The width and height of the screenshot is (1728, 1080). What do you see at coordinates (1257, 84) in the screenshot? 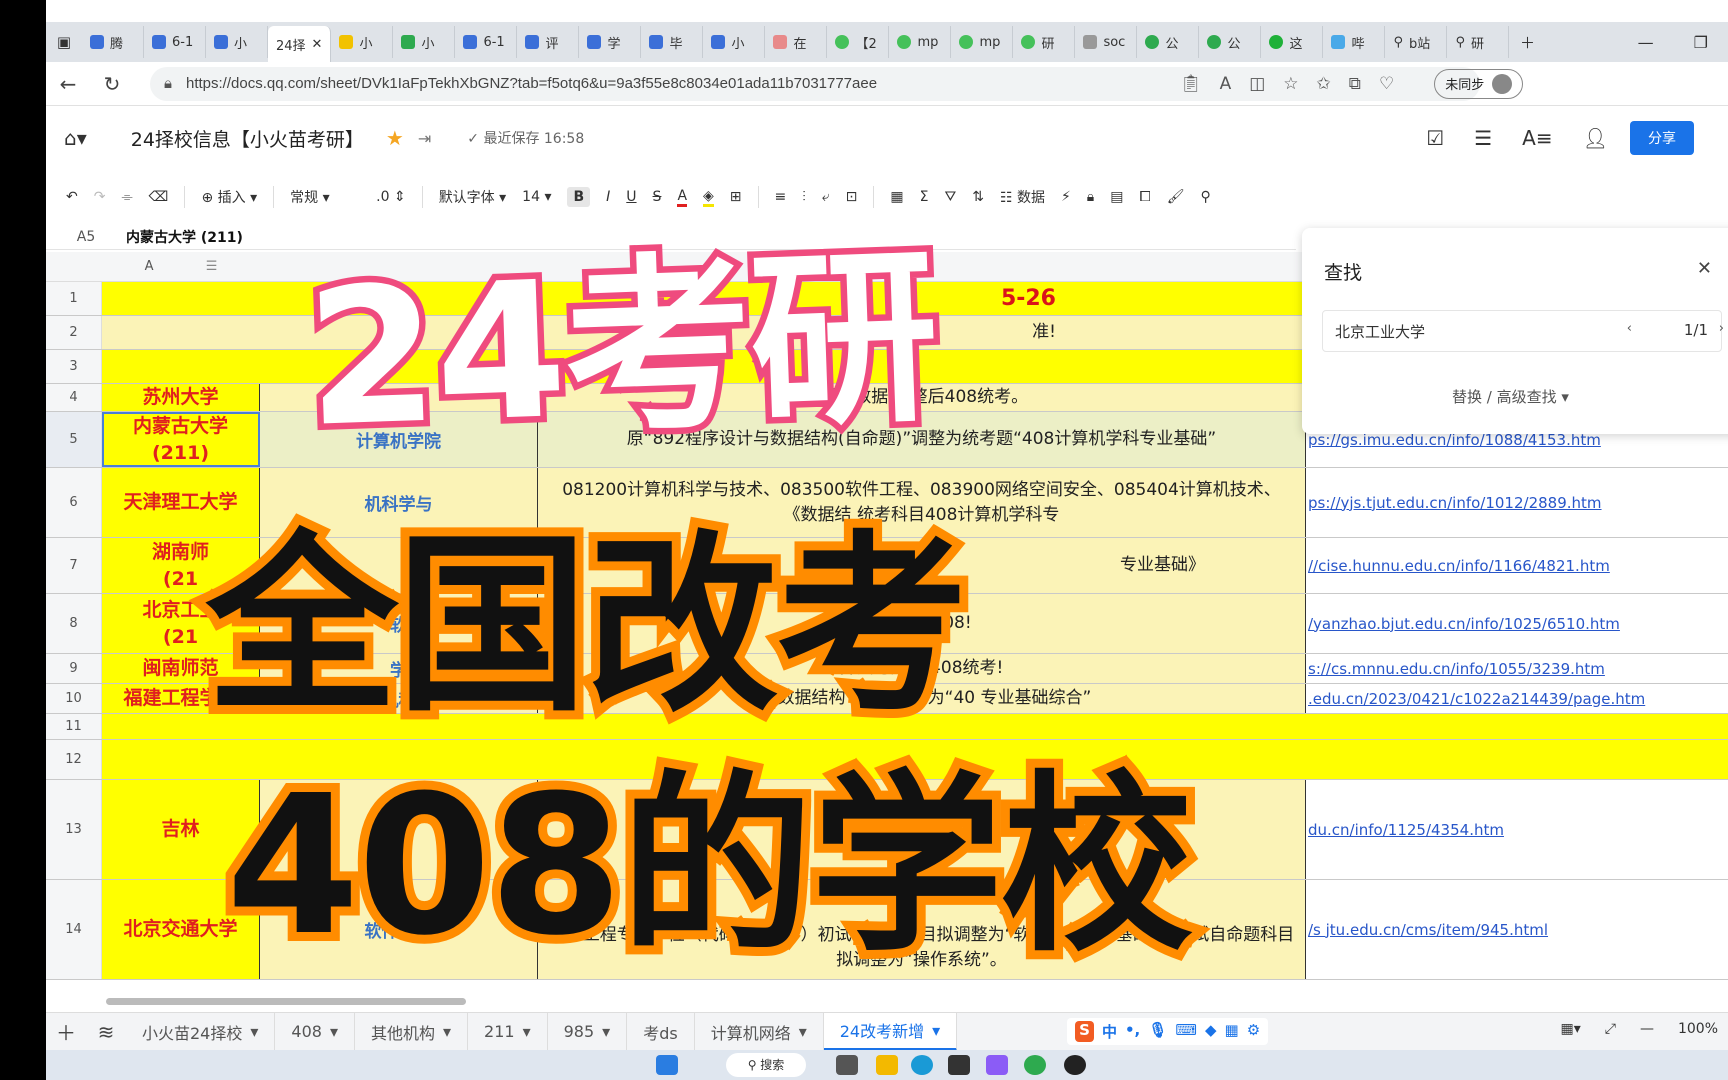
I see `split-view-icon: ◫` at bounding box center [1257, 84].